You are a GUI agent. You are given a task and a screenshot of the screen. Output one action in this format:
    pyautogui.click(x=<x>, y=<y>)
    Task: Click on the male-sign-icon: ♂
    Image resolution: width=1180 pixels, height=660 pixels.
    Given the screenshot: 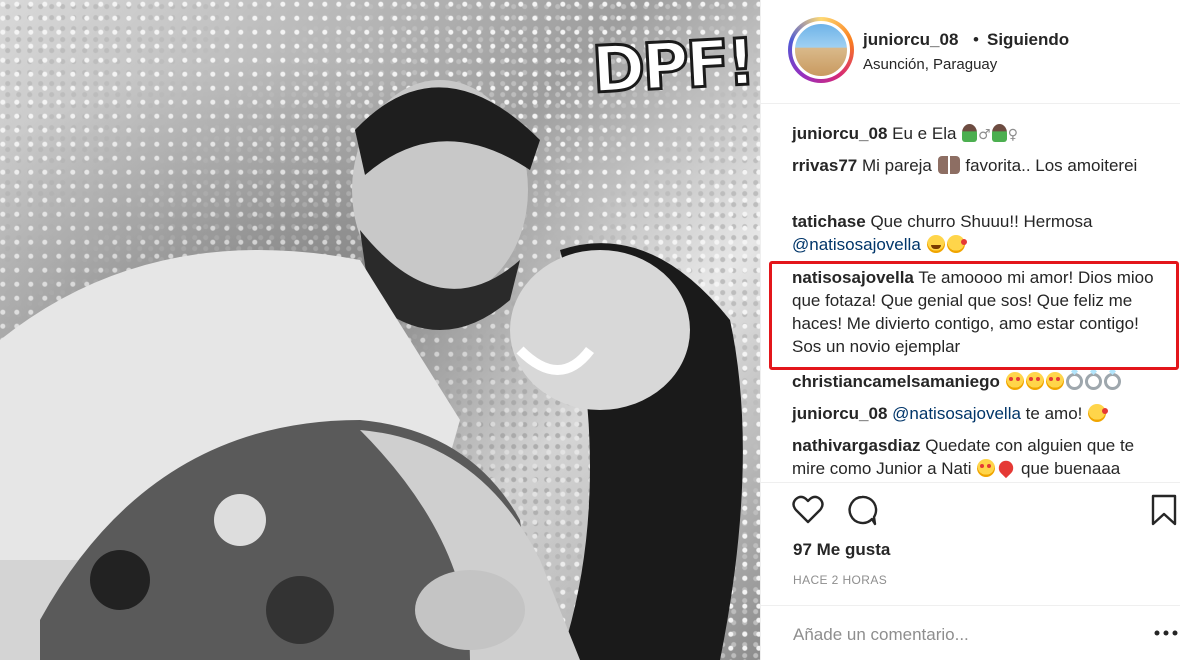 What is the action you would take?
    pyautogui.click(x=984, y=135)
    